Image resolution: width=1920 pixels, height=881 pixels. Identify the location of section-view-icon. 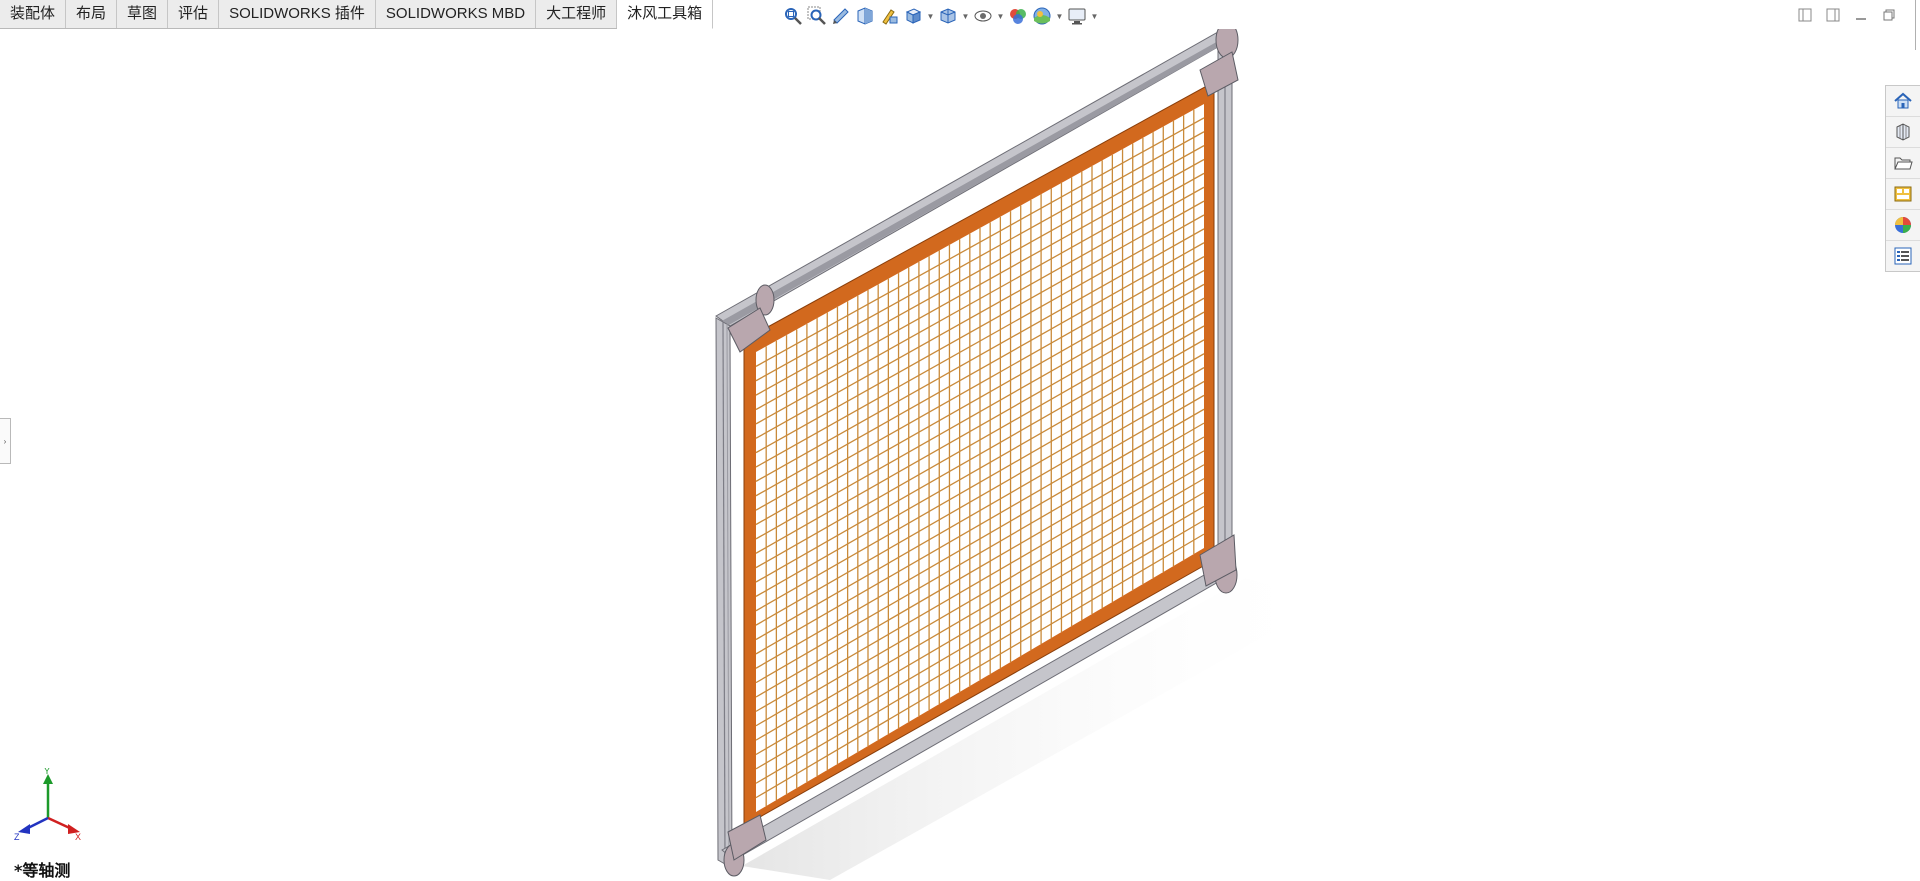
(865, 16).